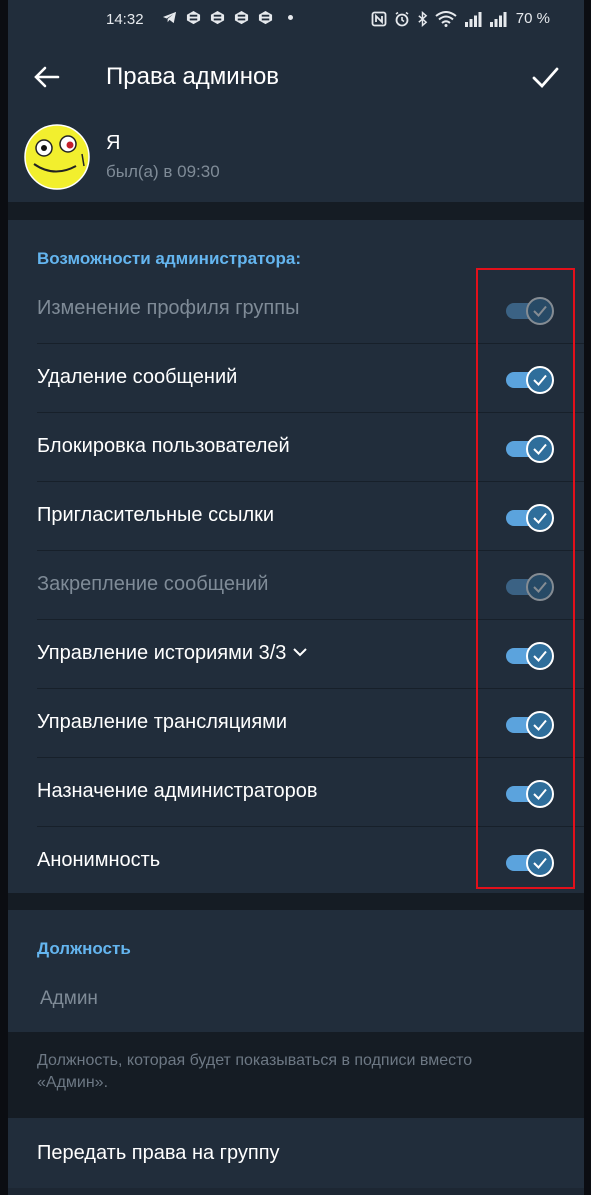  What do you see at coordinates (300, 652) in the screenshot?
I see `chevron-down-icon` at bounding box center [300, 652].